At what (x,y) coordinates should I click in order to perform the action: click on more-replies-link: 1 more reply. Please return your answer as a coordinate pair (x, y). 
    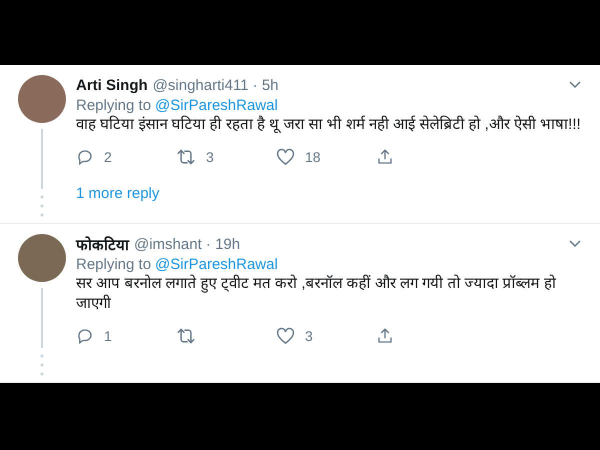
    Looking at the image, I should click on (329, 194).